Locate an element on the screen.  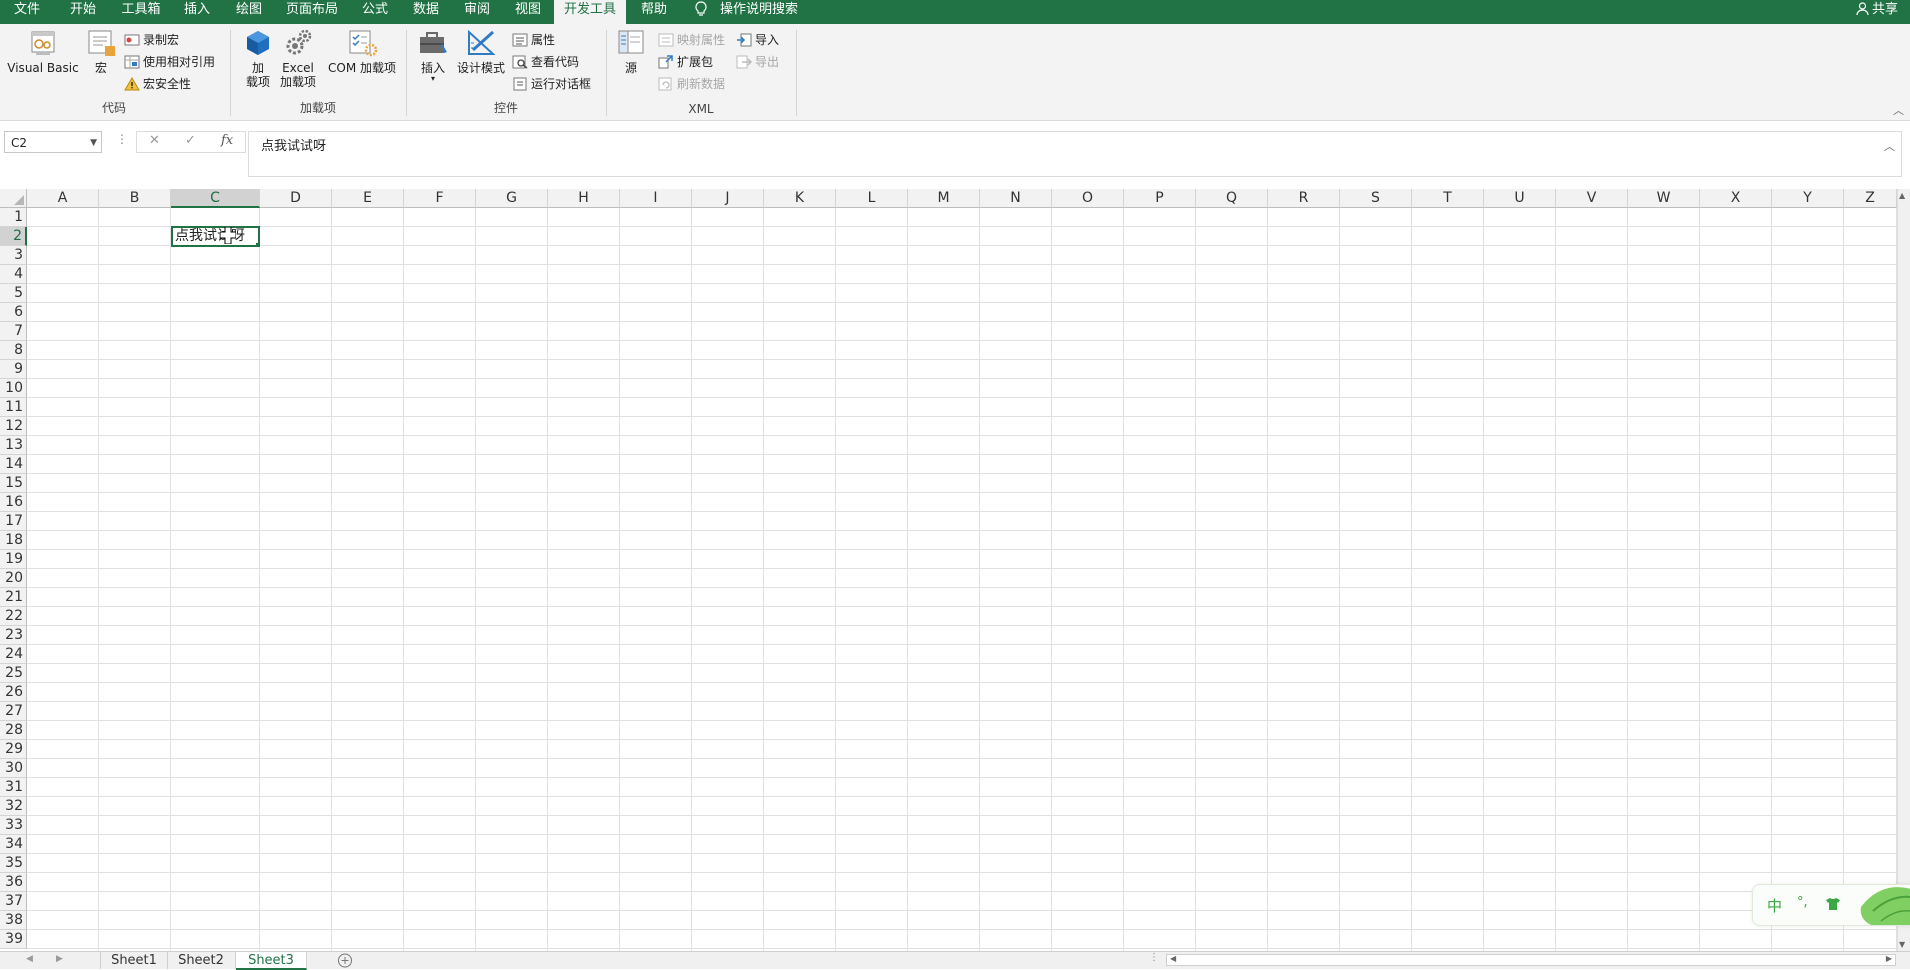
properties-button: 属性 is located at coordinates (533, 40).